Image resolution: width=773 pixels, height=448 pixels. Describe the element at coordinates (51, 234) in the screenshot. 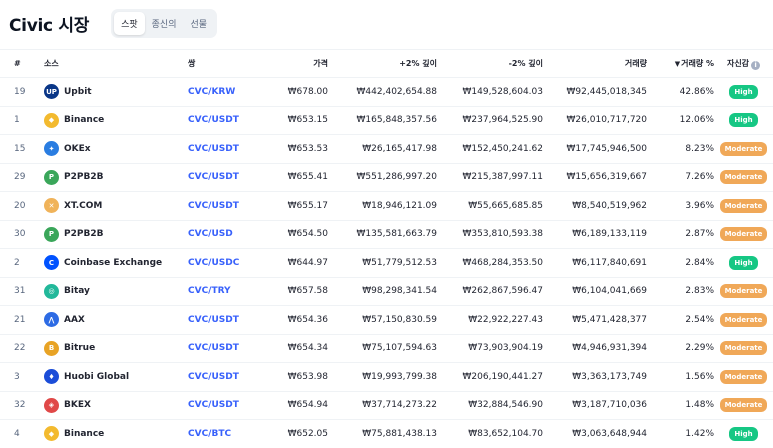

I see `p2pb2b-logo-icon: P` at that location.